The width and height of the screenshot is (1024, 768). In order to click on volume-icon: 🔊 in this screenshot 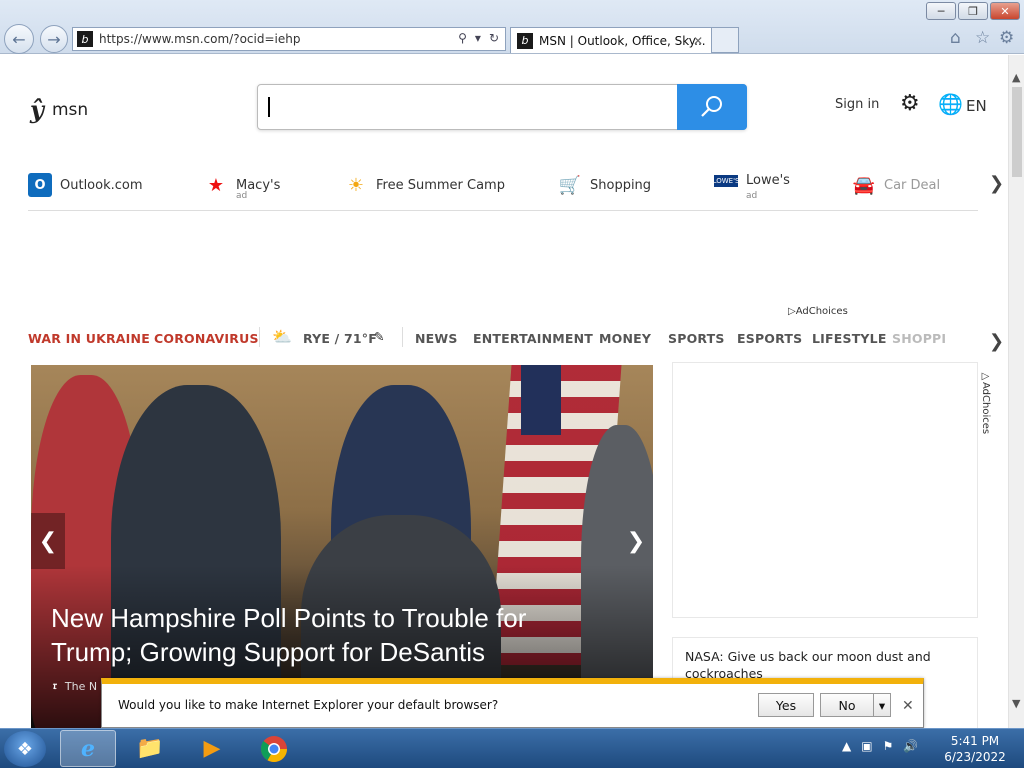, I will do `click(910, 746)`.